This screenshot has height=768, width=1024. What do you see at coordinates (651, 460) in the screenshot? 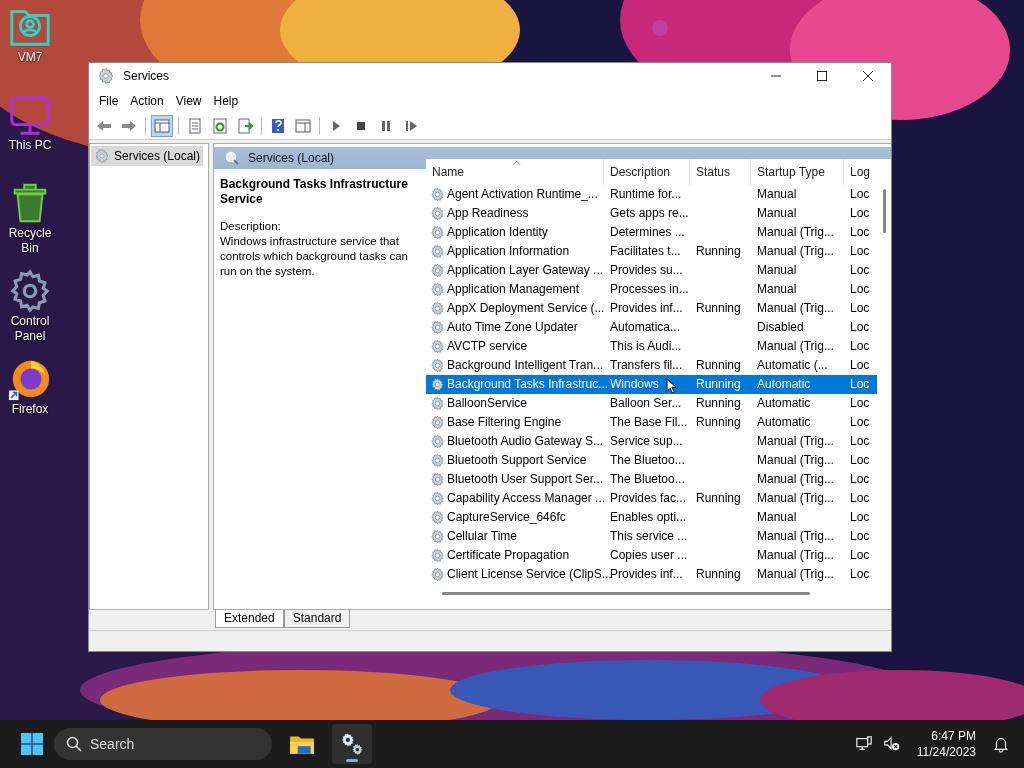
I see `service-row: Bluetooth Support Service The Bluetoo... Manual (Trig... Loc` at bounding box center [651, 460].